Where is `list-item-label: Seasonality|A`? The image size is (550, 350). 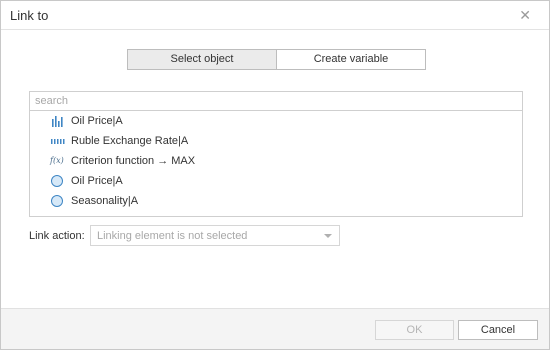
list-item-label: Seasonality|A is located at coordinates (105, 201).